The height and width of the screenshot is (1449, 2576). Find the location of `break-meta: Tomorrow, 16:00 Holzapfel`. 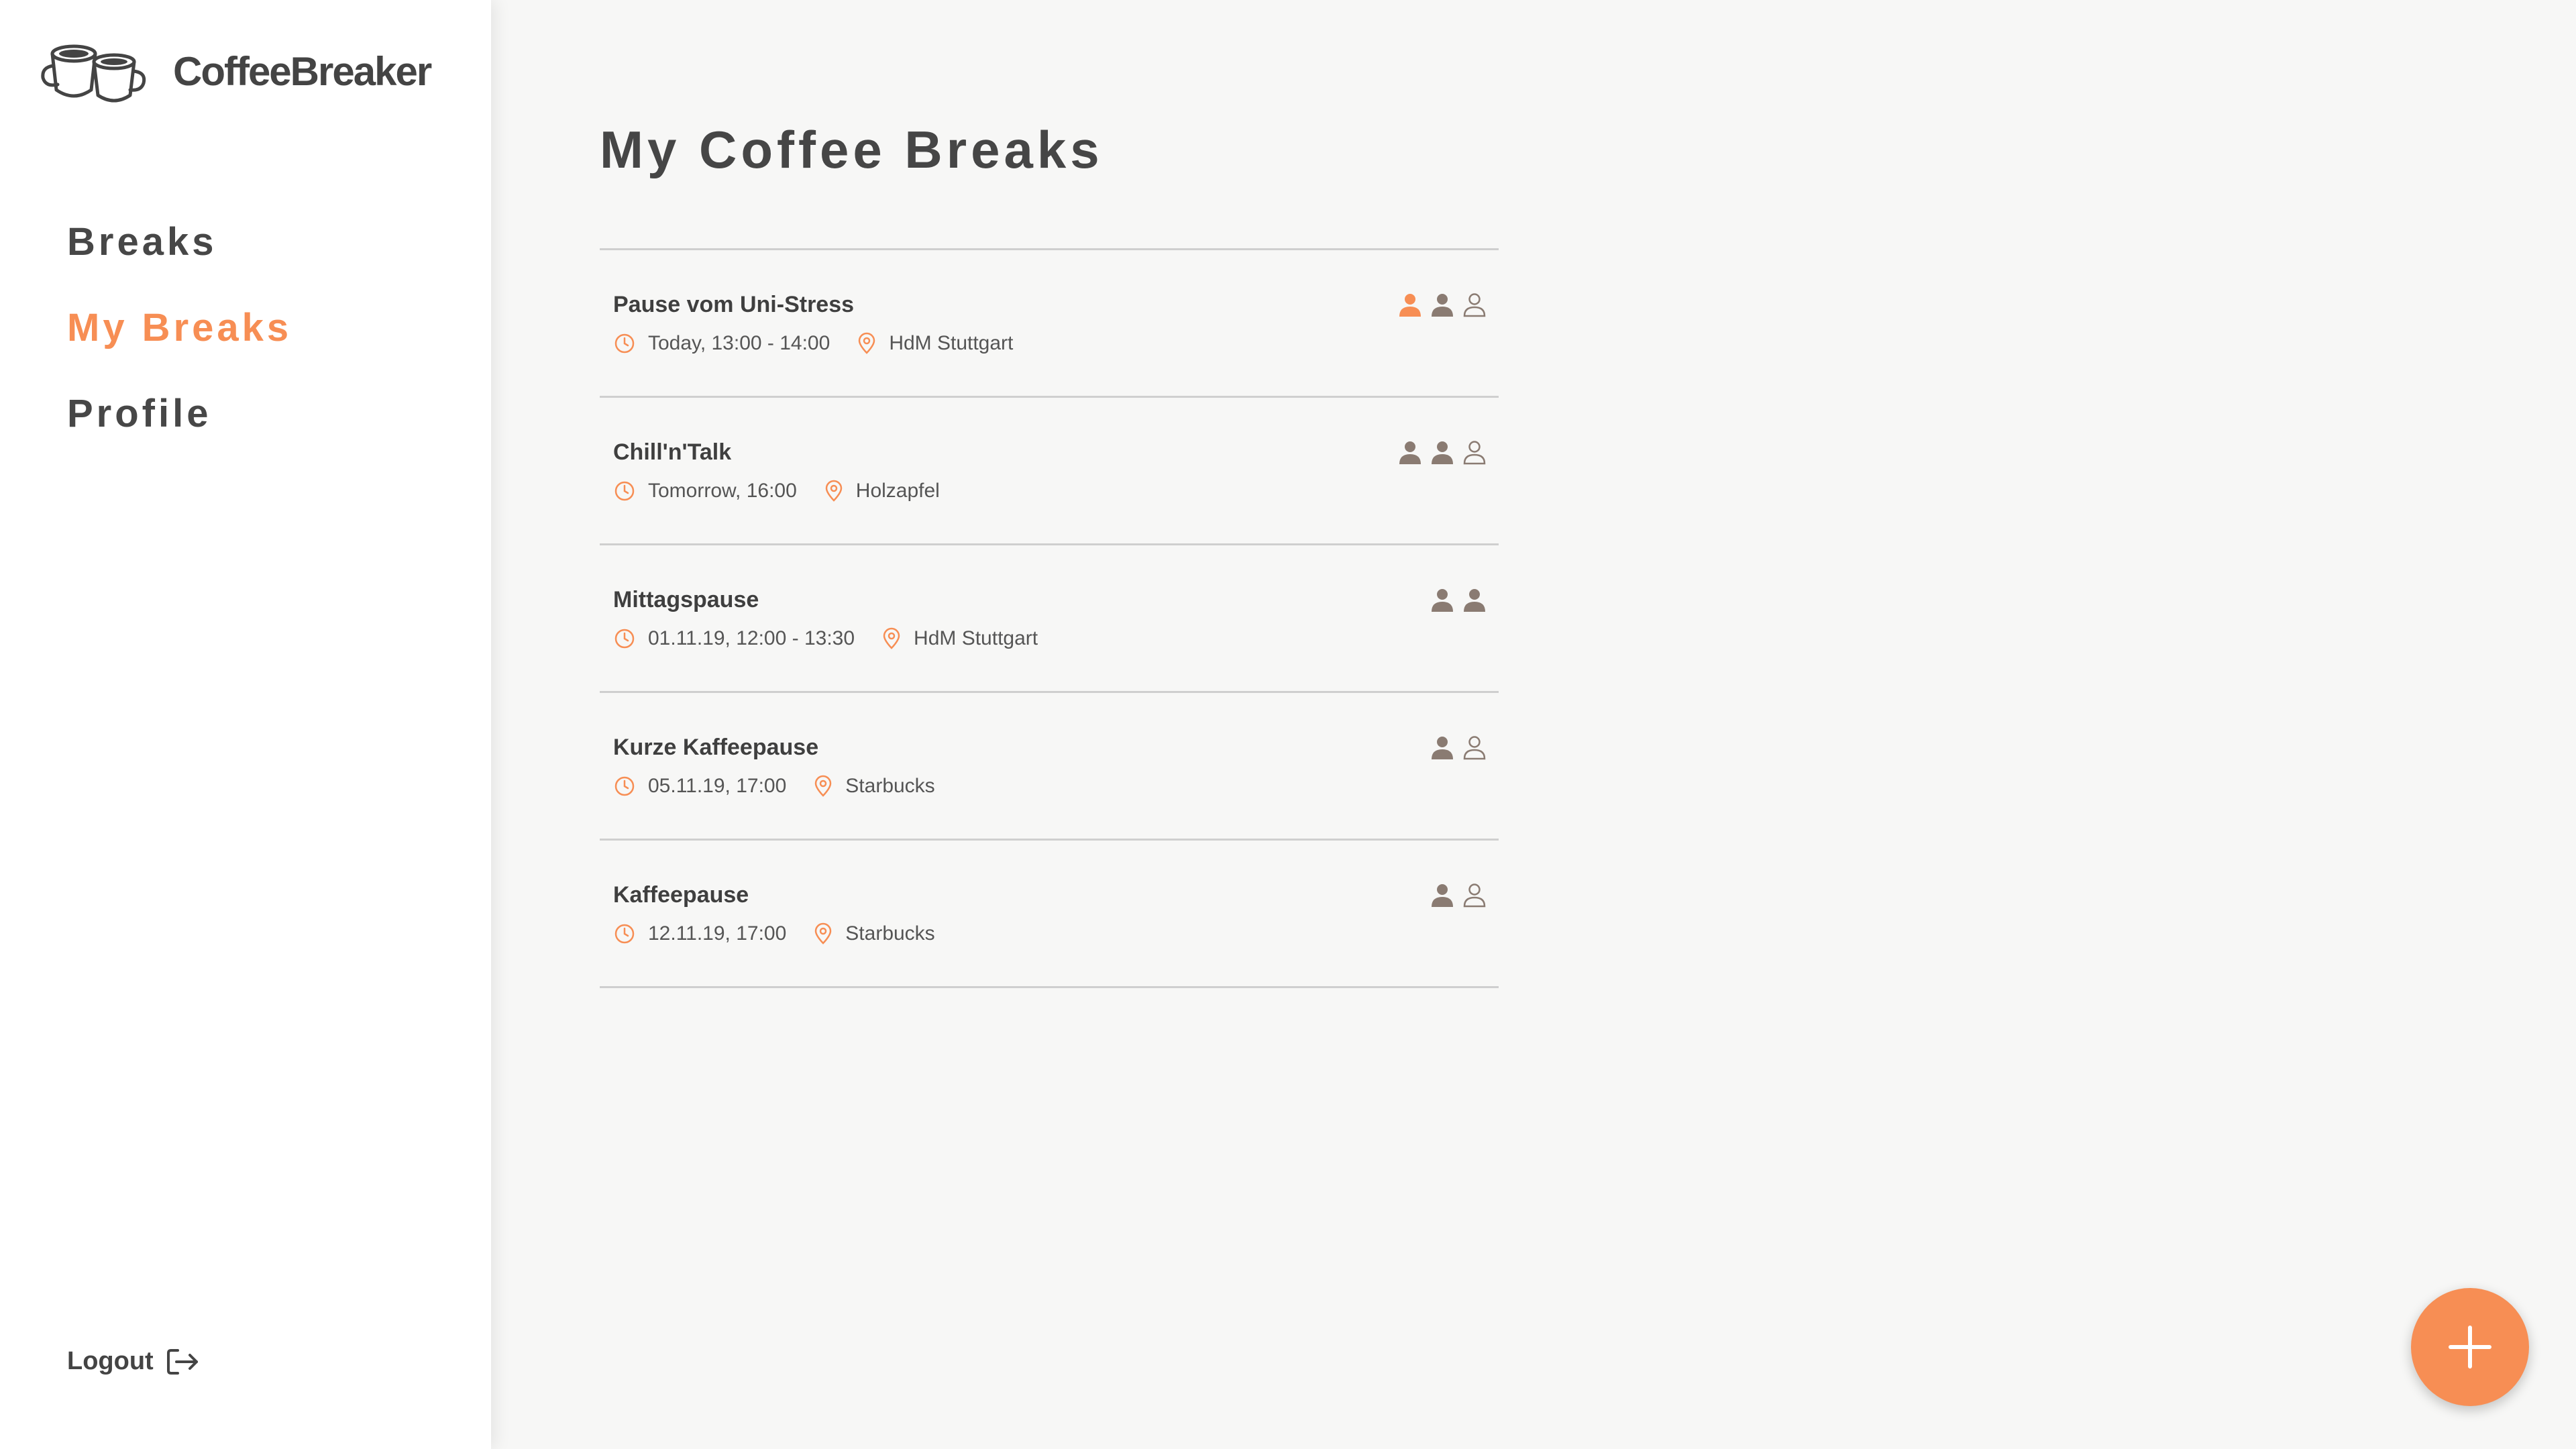

break-meta: Tomorrow, 16:00 Holzapfel is located at coordinates (776, 491).